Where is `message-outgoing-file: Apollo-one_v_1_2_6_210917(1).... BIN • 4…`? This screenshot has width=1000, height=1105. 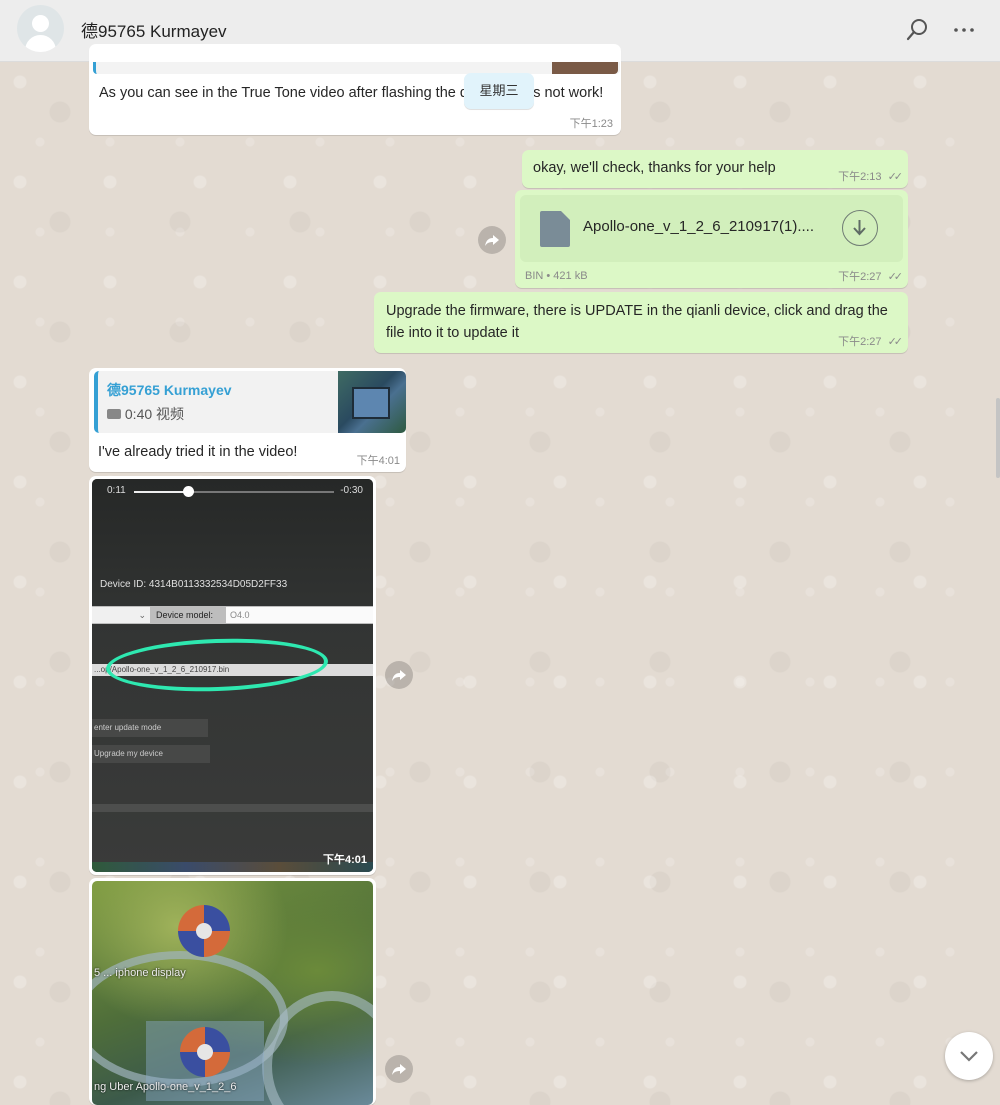 message-outgoing-file: Apollo-one_v_1_2_6_210917(1).... BIN • 4… is located at coordinates (711, 239).